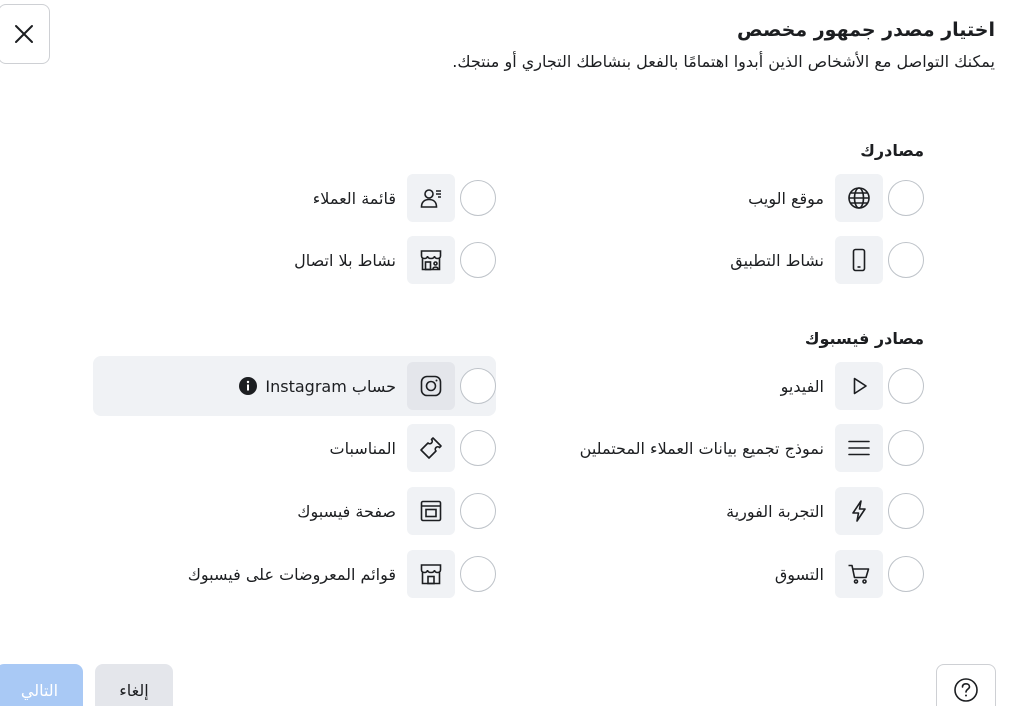 Image resolution: width=1024 pixels, height=706 pixels. Describe the element at coordinates (345, 260) in the screenshot. I see `option-label: نشاط بلا اتصال` at that location.